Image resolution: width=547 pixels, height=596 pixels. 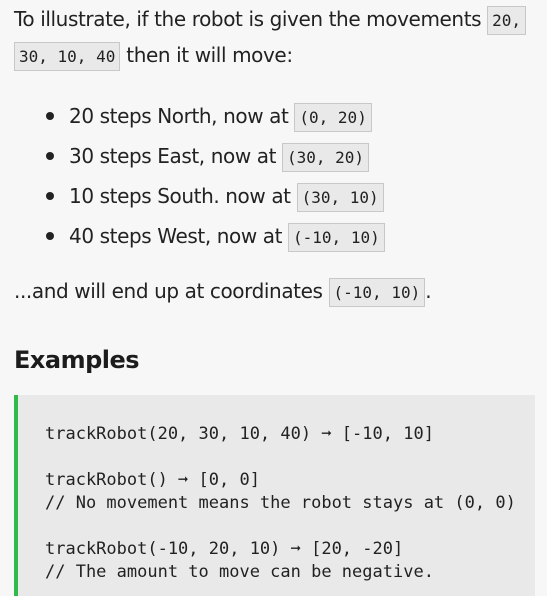 I want to click on step-text: 20 steps North, now at, so click(x=182, y=116).